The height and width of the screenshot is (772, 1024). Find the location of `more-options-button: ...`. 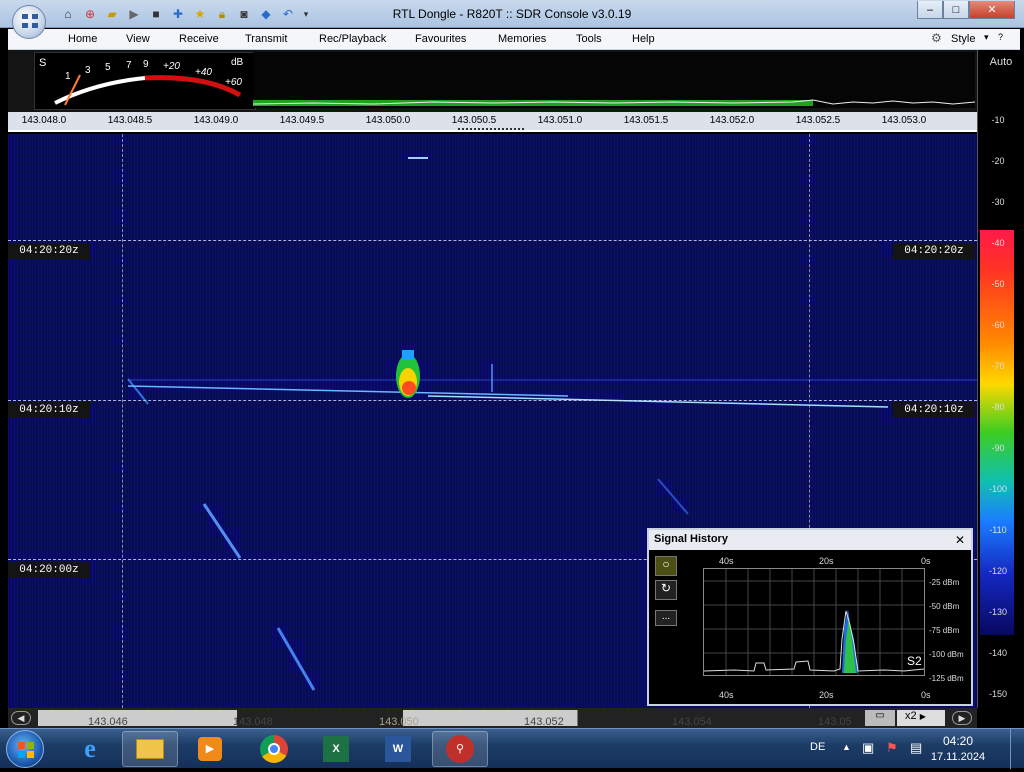

more-options-button: ... is located at coordinates (666, 618).